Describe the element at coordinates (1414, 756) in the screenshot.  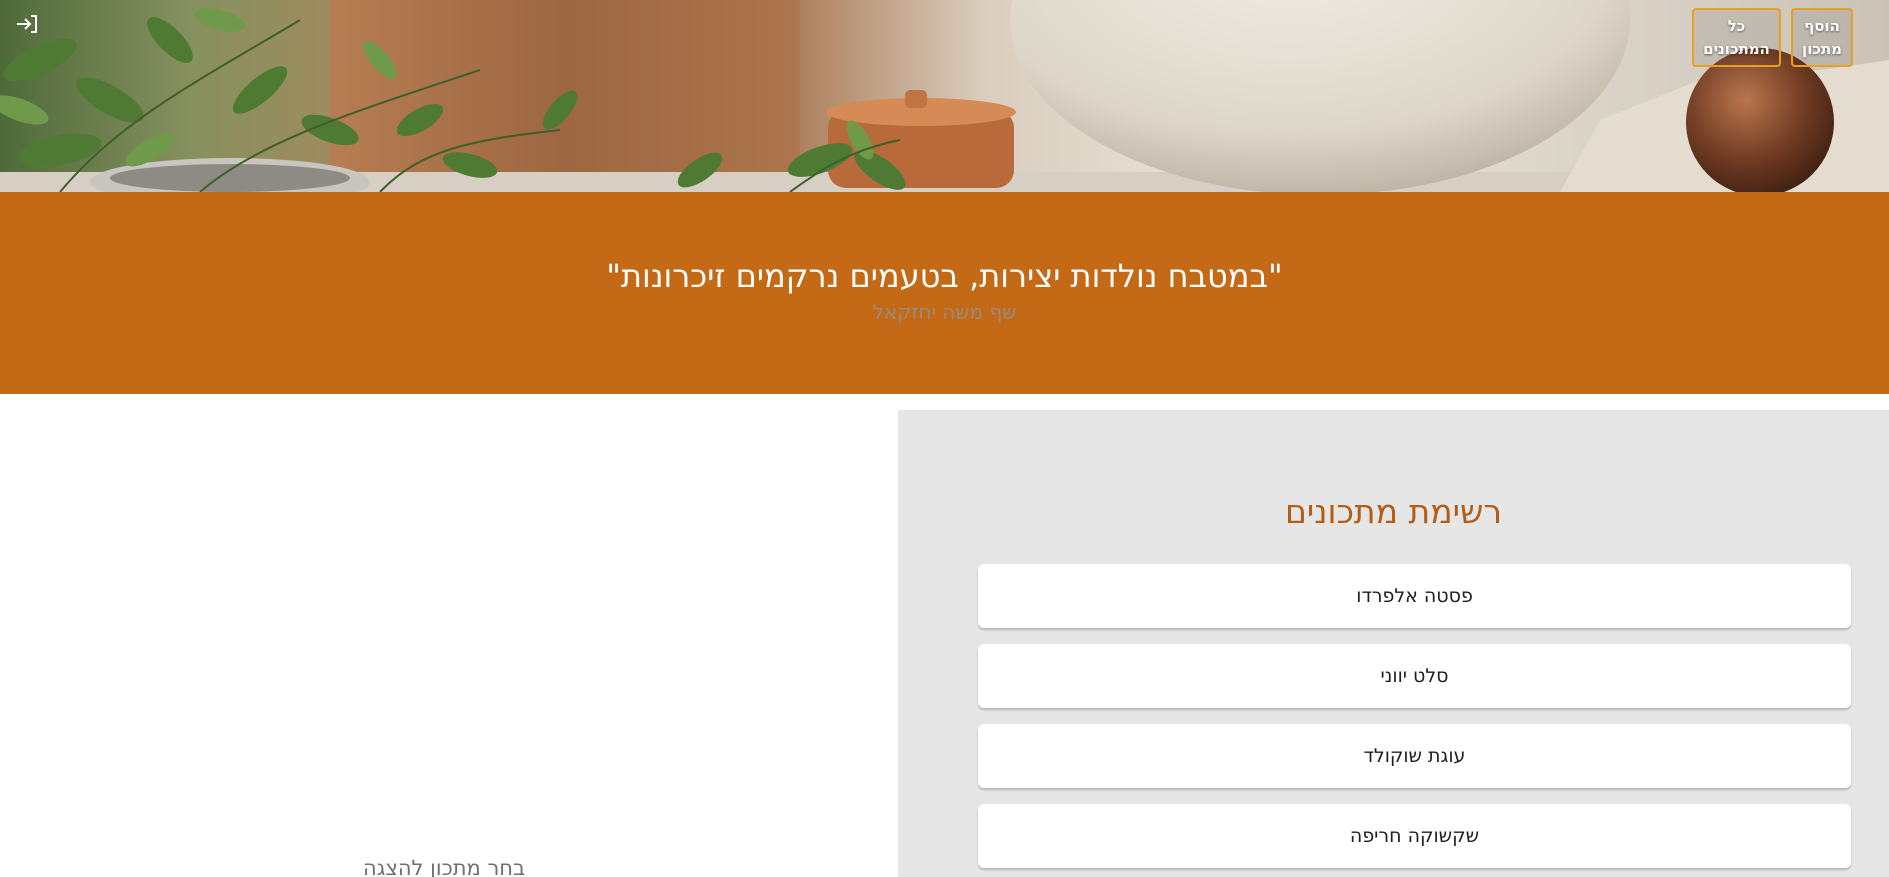
I see `recipe-item-chocolate-cake: עוגת שוקולד` at that location.